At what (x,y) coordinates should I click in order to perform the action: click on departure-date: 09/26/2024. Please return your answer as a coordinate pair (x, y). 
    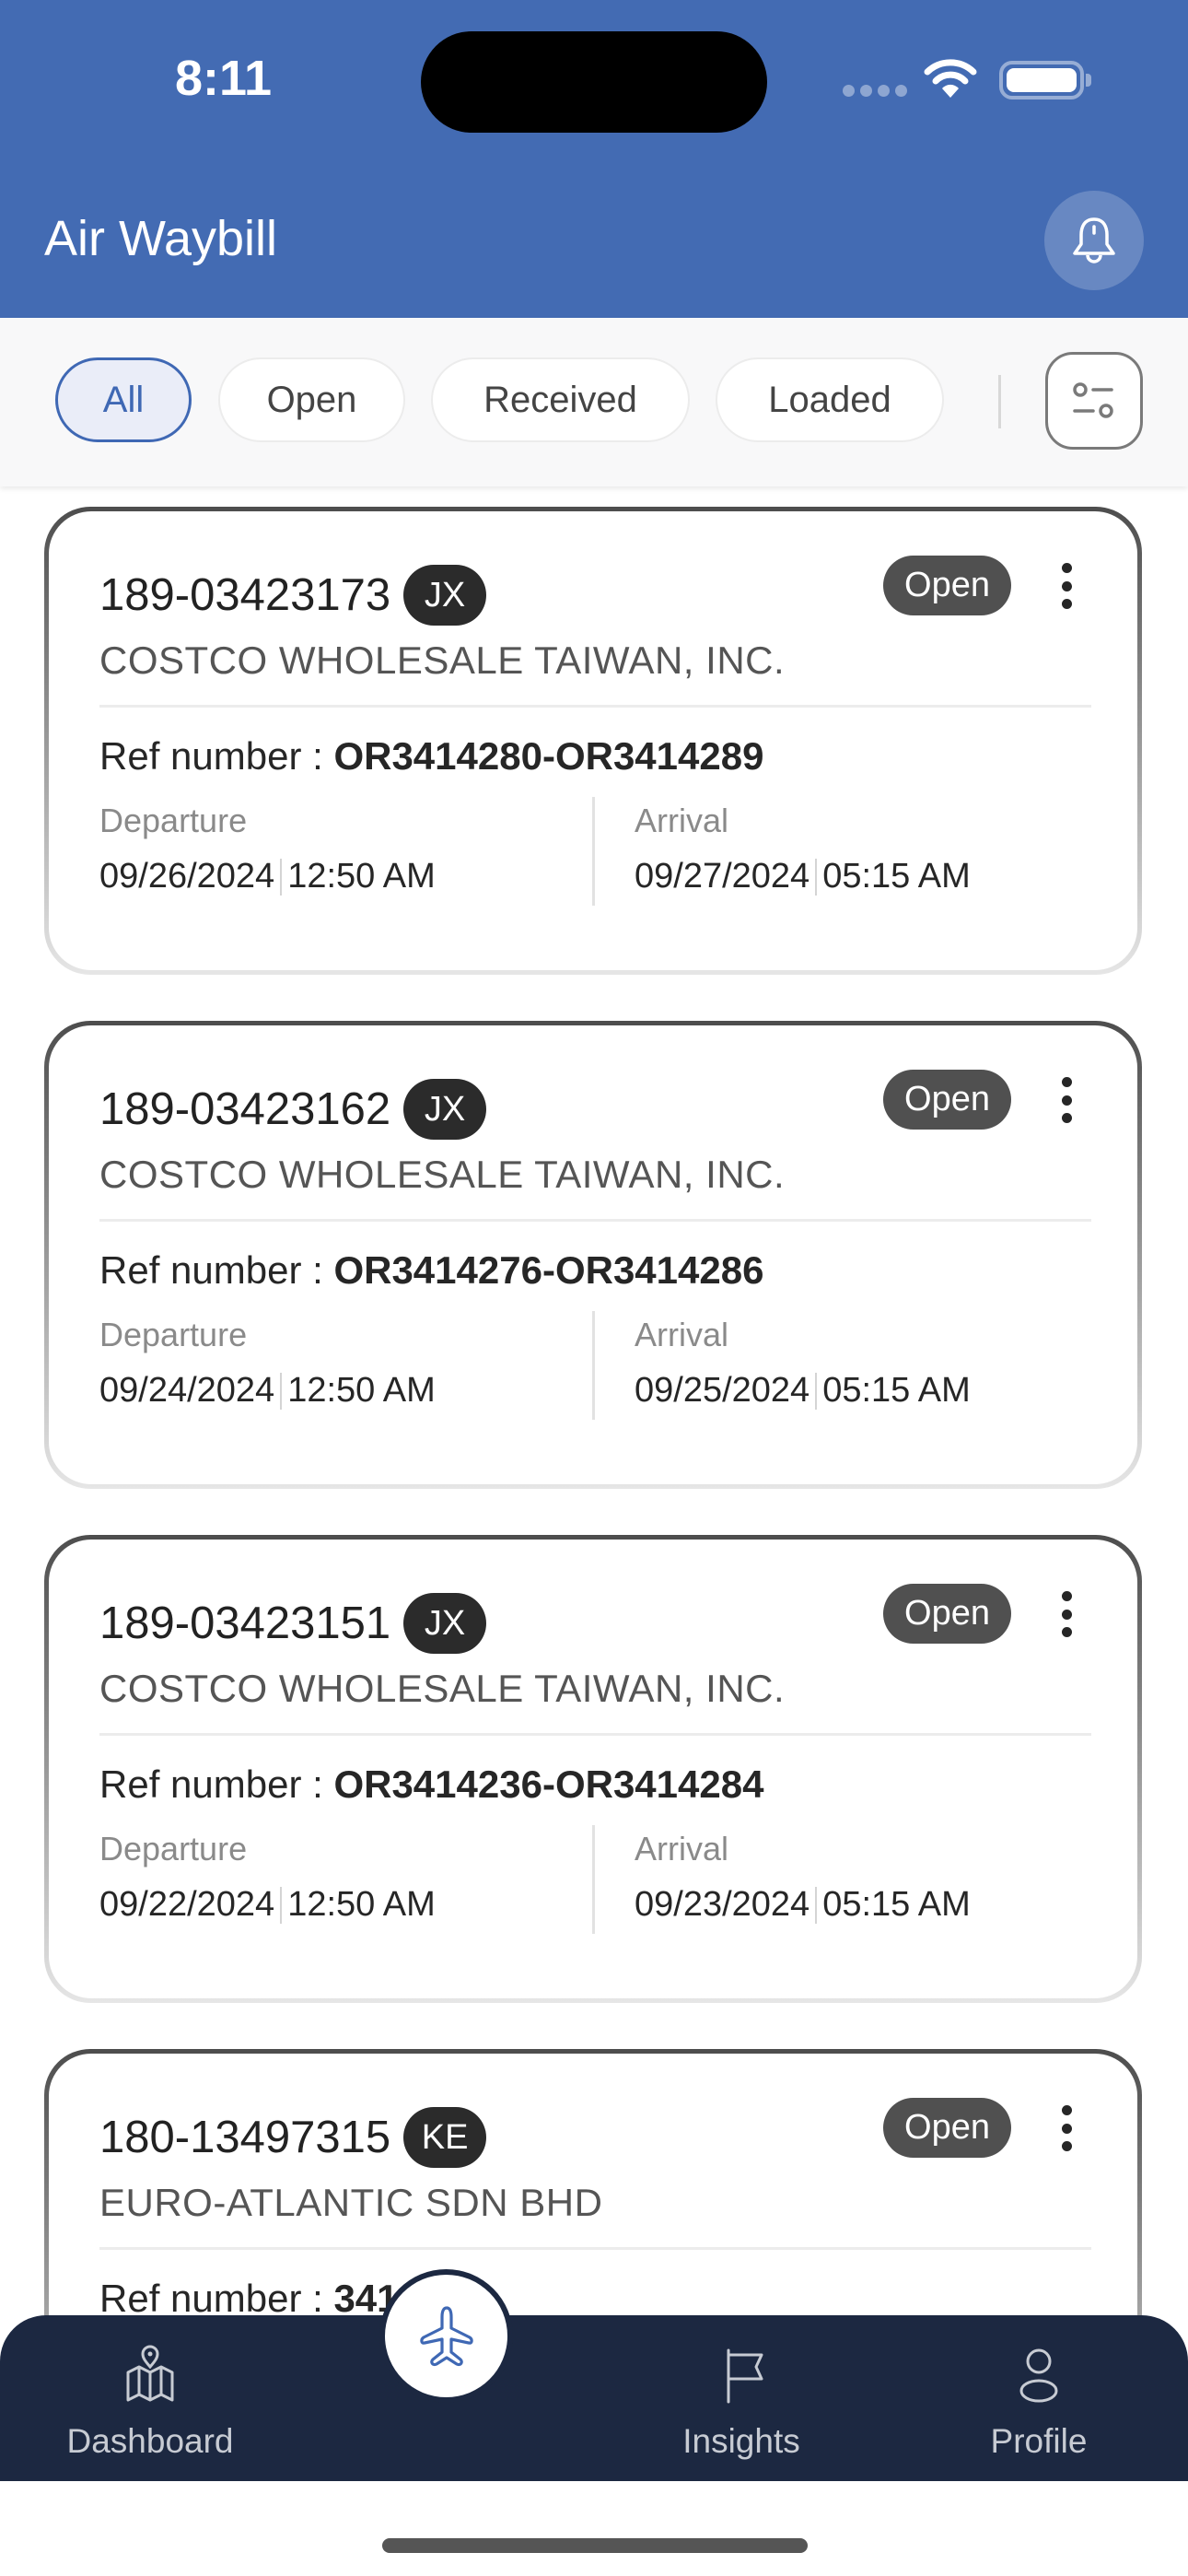
    Looking at the image, I should click on (187, 876).